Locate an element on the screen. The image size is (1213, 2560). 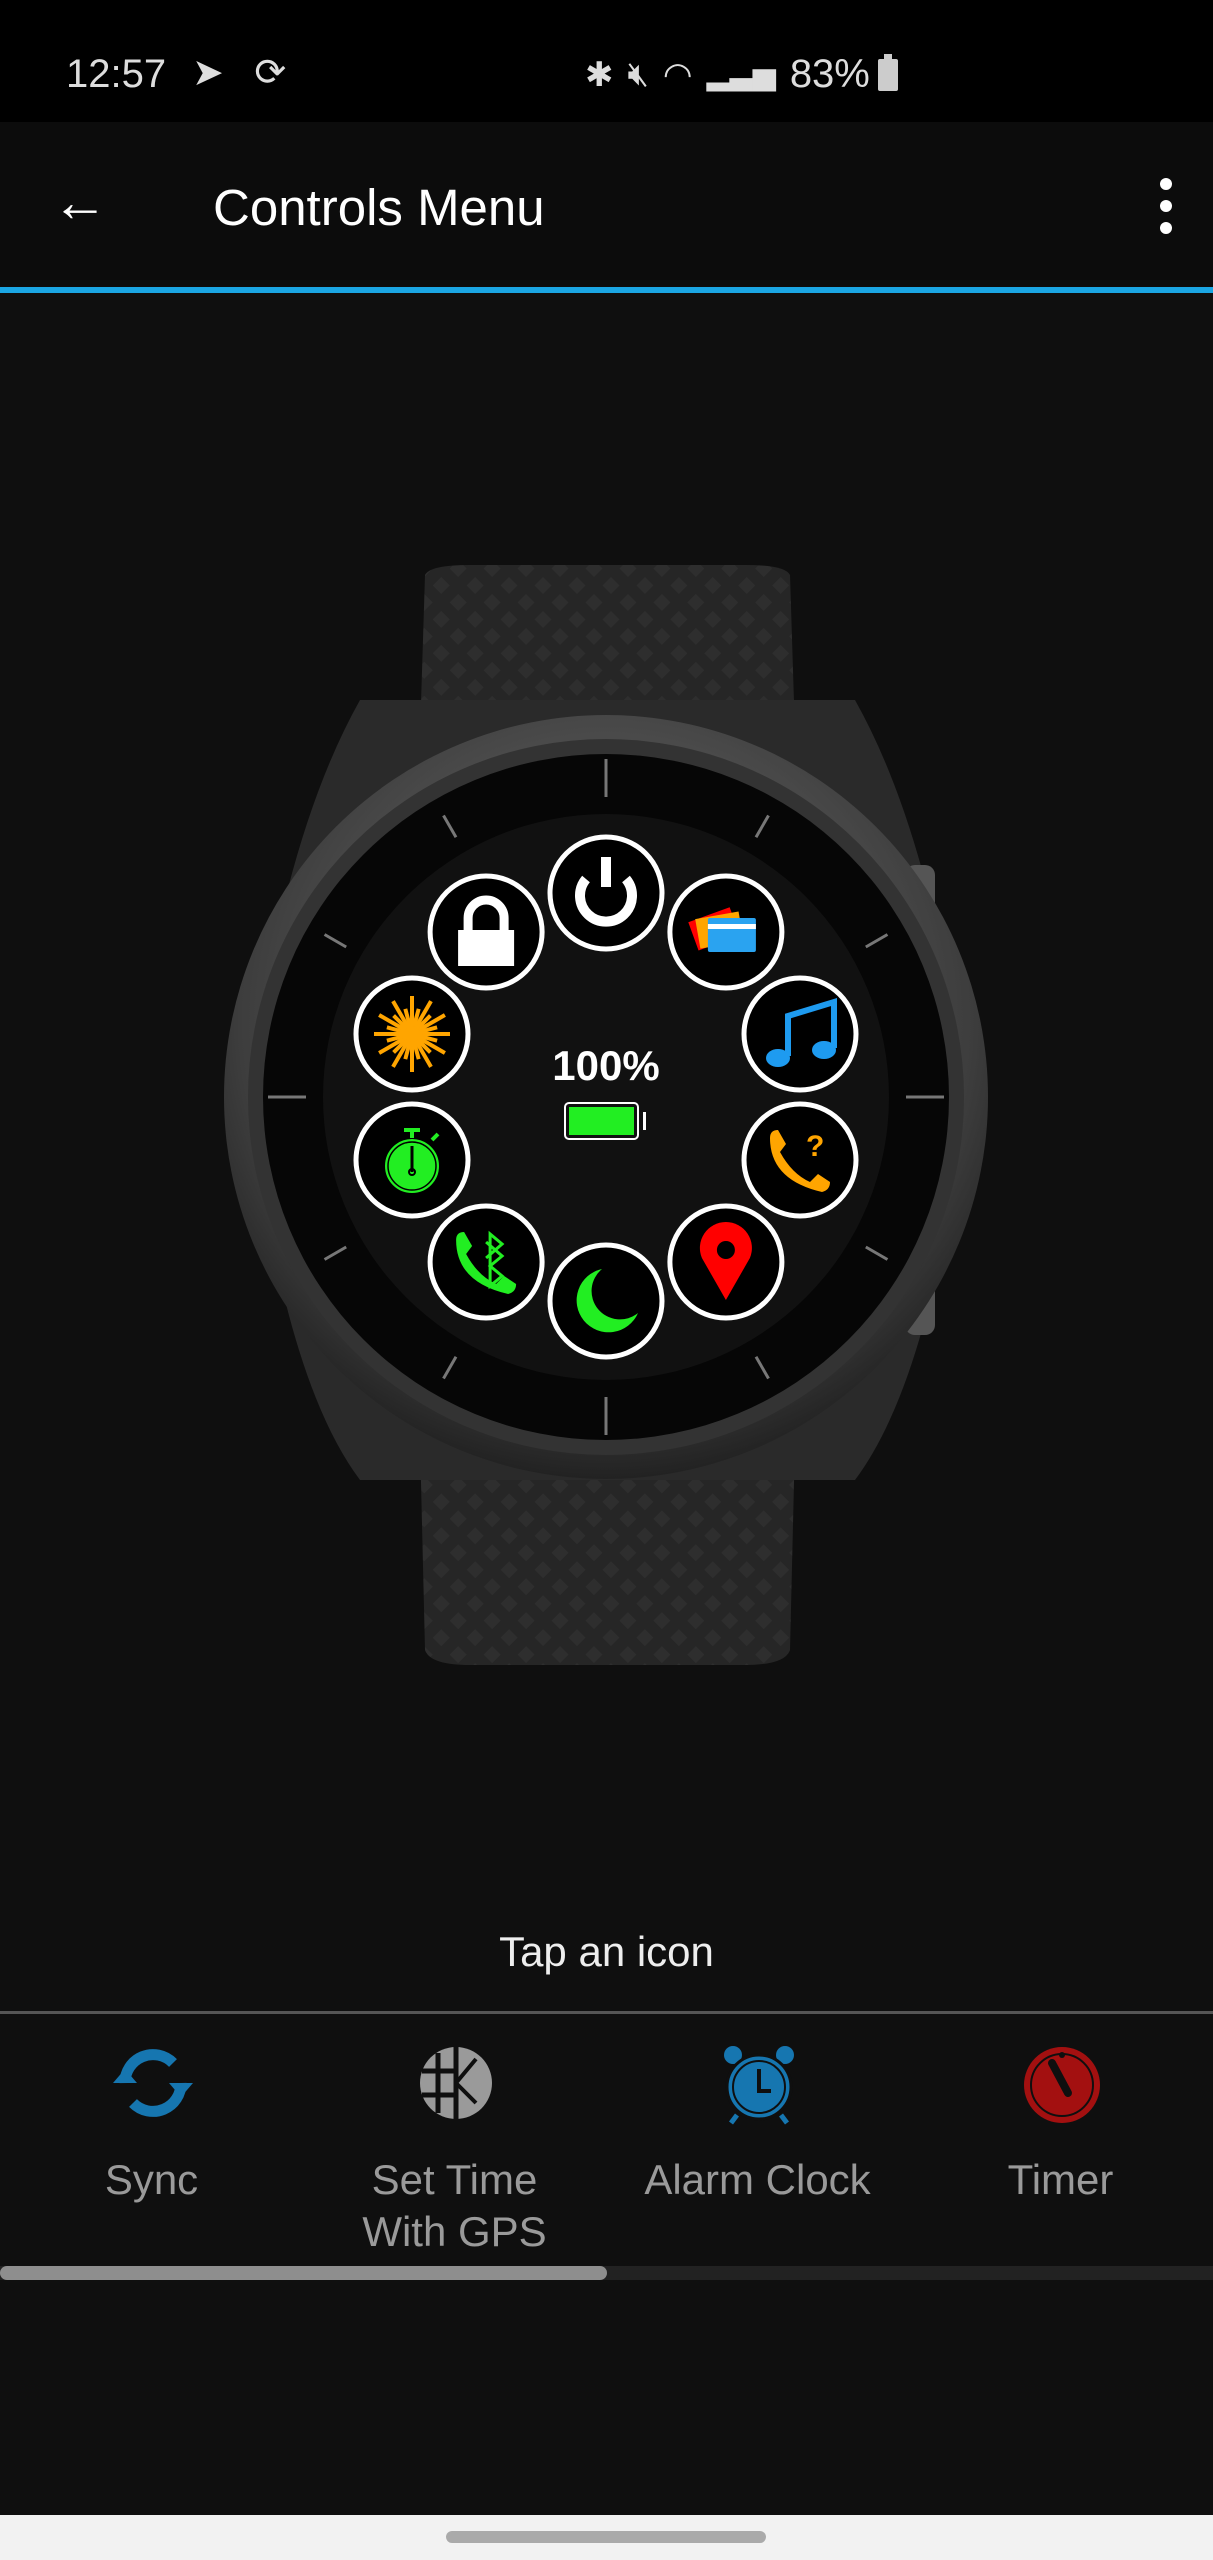
horizontal-scrollbar is located at coordinates (606, 2273).